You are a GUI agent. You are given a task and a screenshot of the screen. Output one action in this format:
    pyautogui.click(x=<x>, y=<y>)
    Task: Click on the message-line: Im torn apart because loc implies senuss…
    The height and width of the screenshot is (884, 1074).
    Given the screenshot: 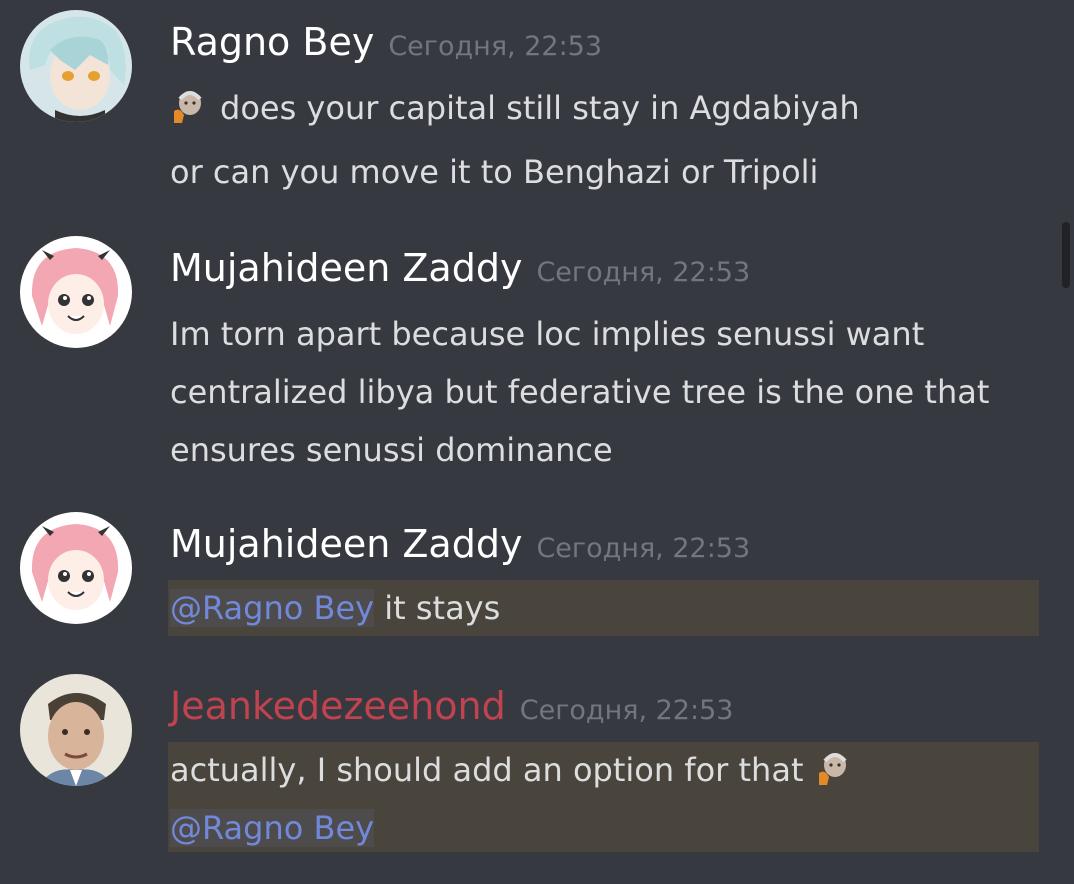 What is the action you would take?
    pyautogui.click(x=547, y=334)
    